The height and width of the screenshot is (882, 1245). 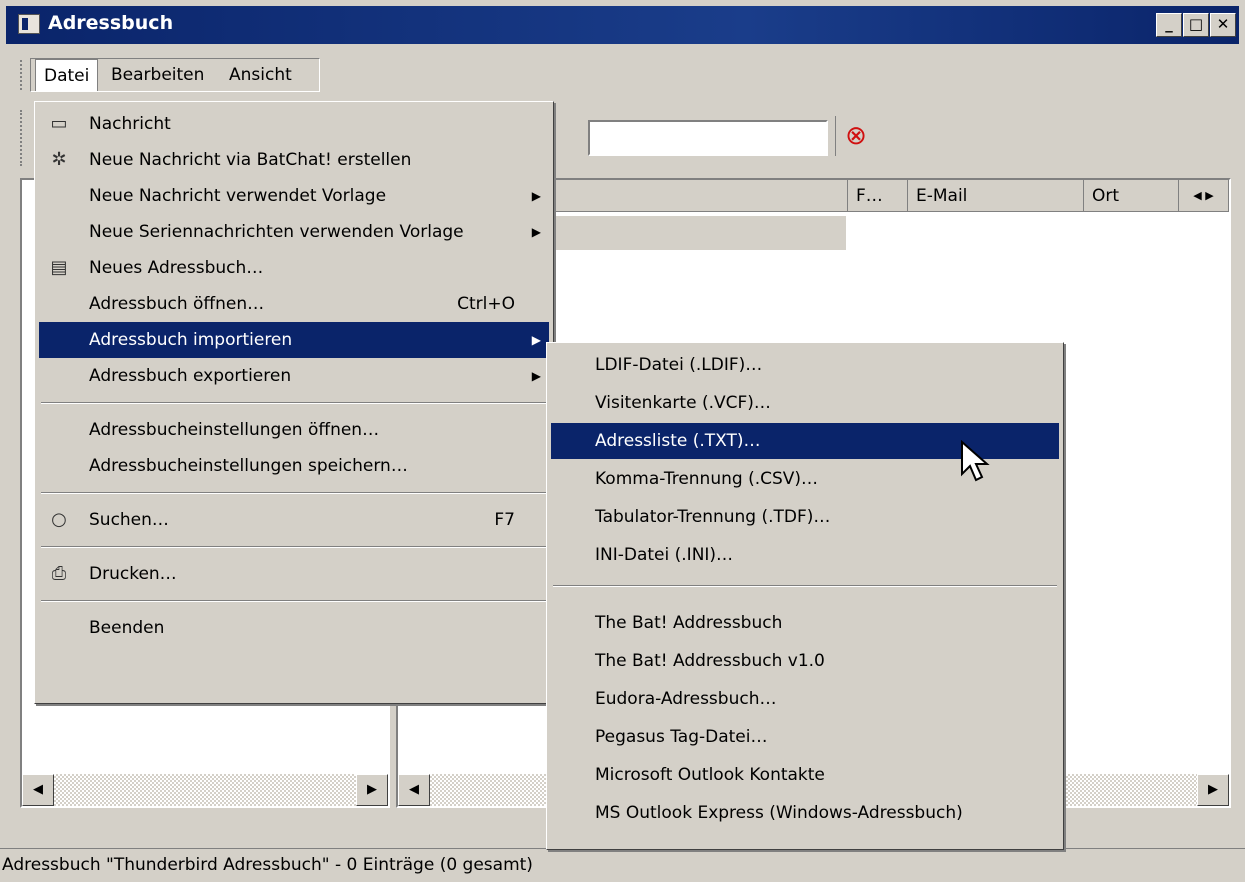 I want to click on clear-search-icon: ⊗, so click(x=855, y=136).